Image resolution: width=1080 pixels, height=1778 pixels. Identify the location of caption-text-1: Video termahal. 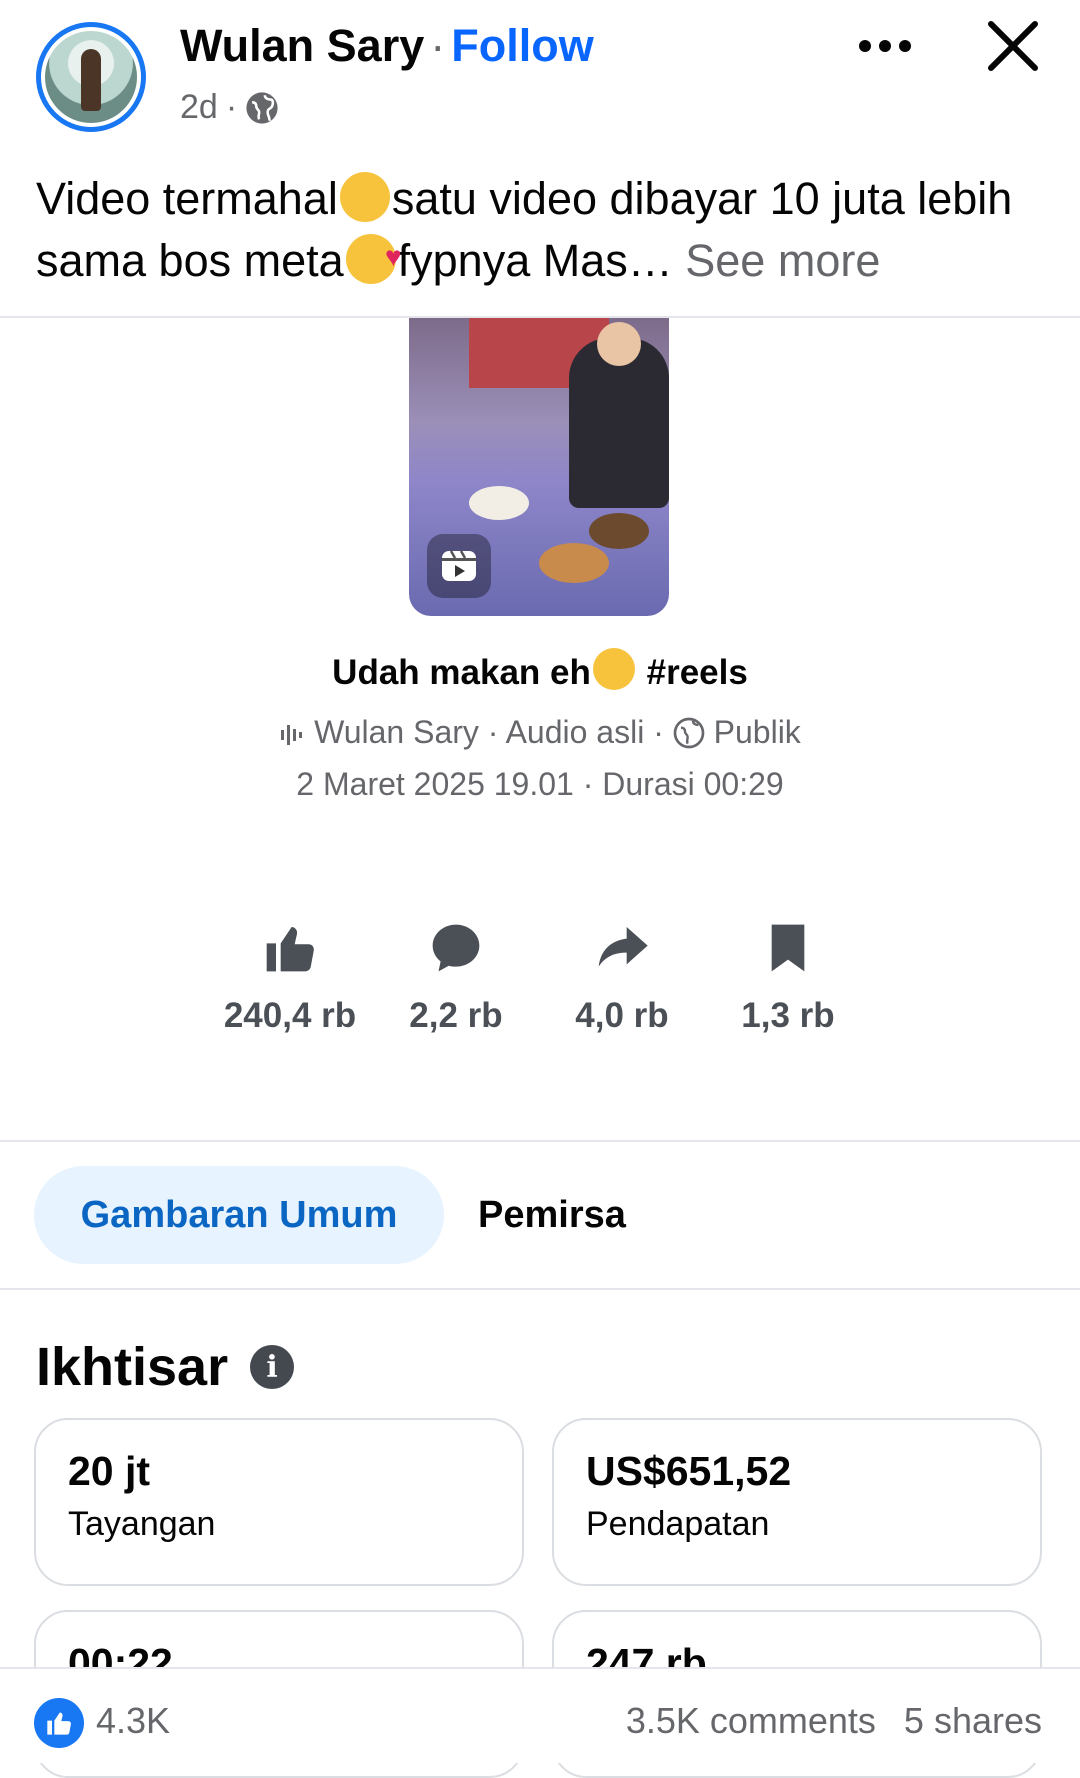
(187, 198).